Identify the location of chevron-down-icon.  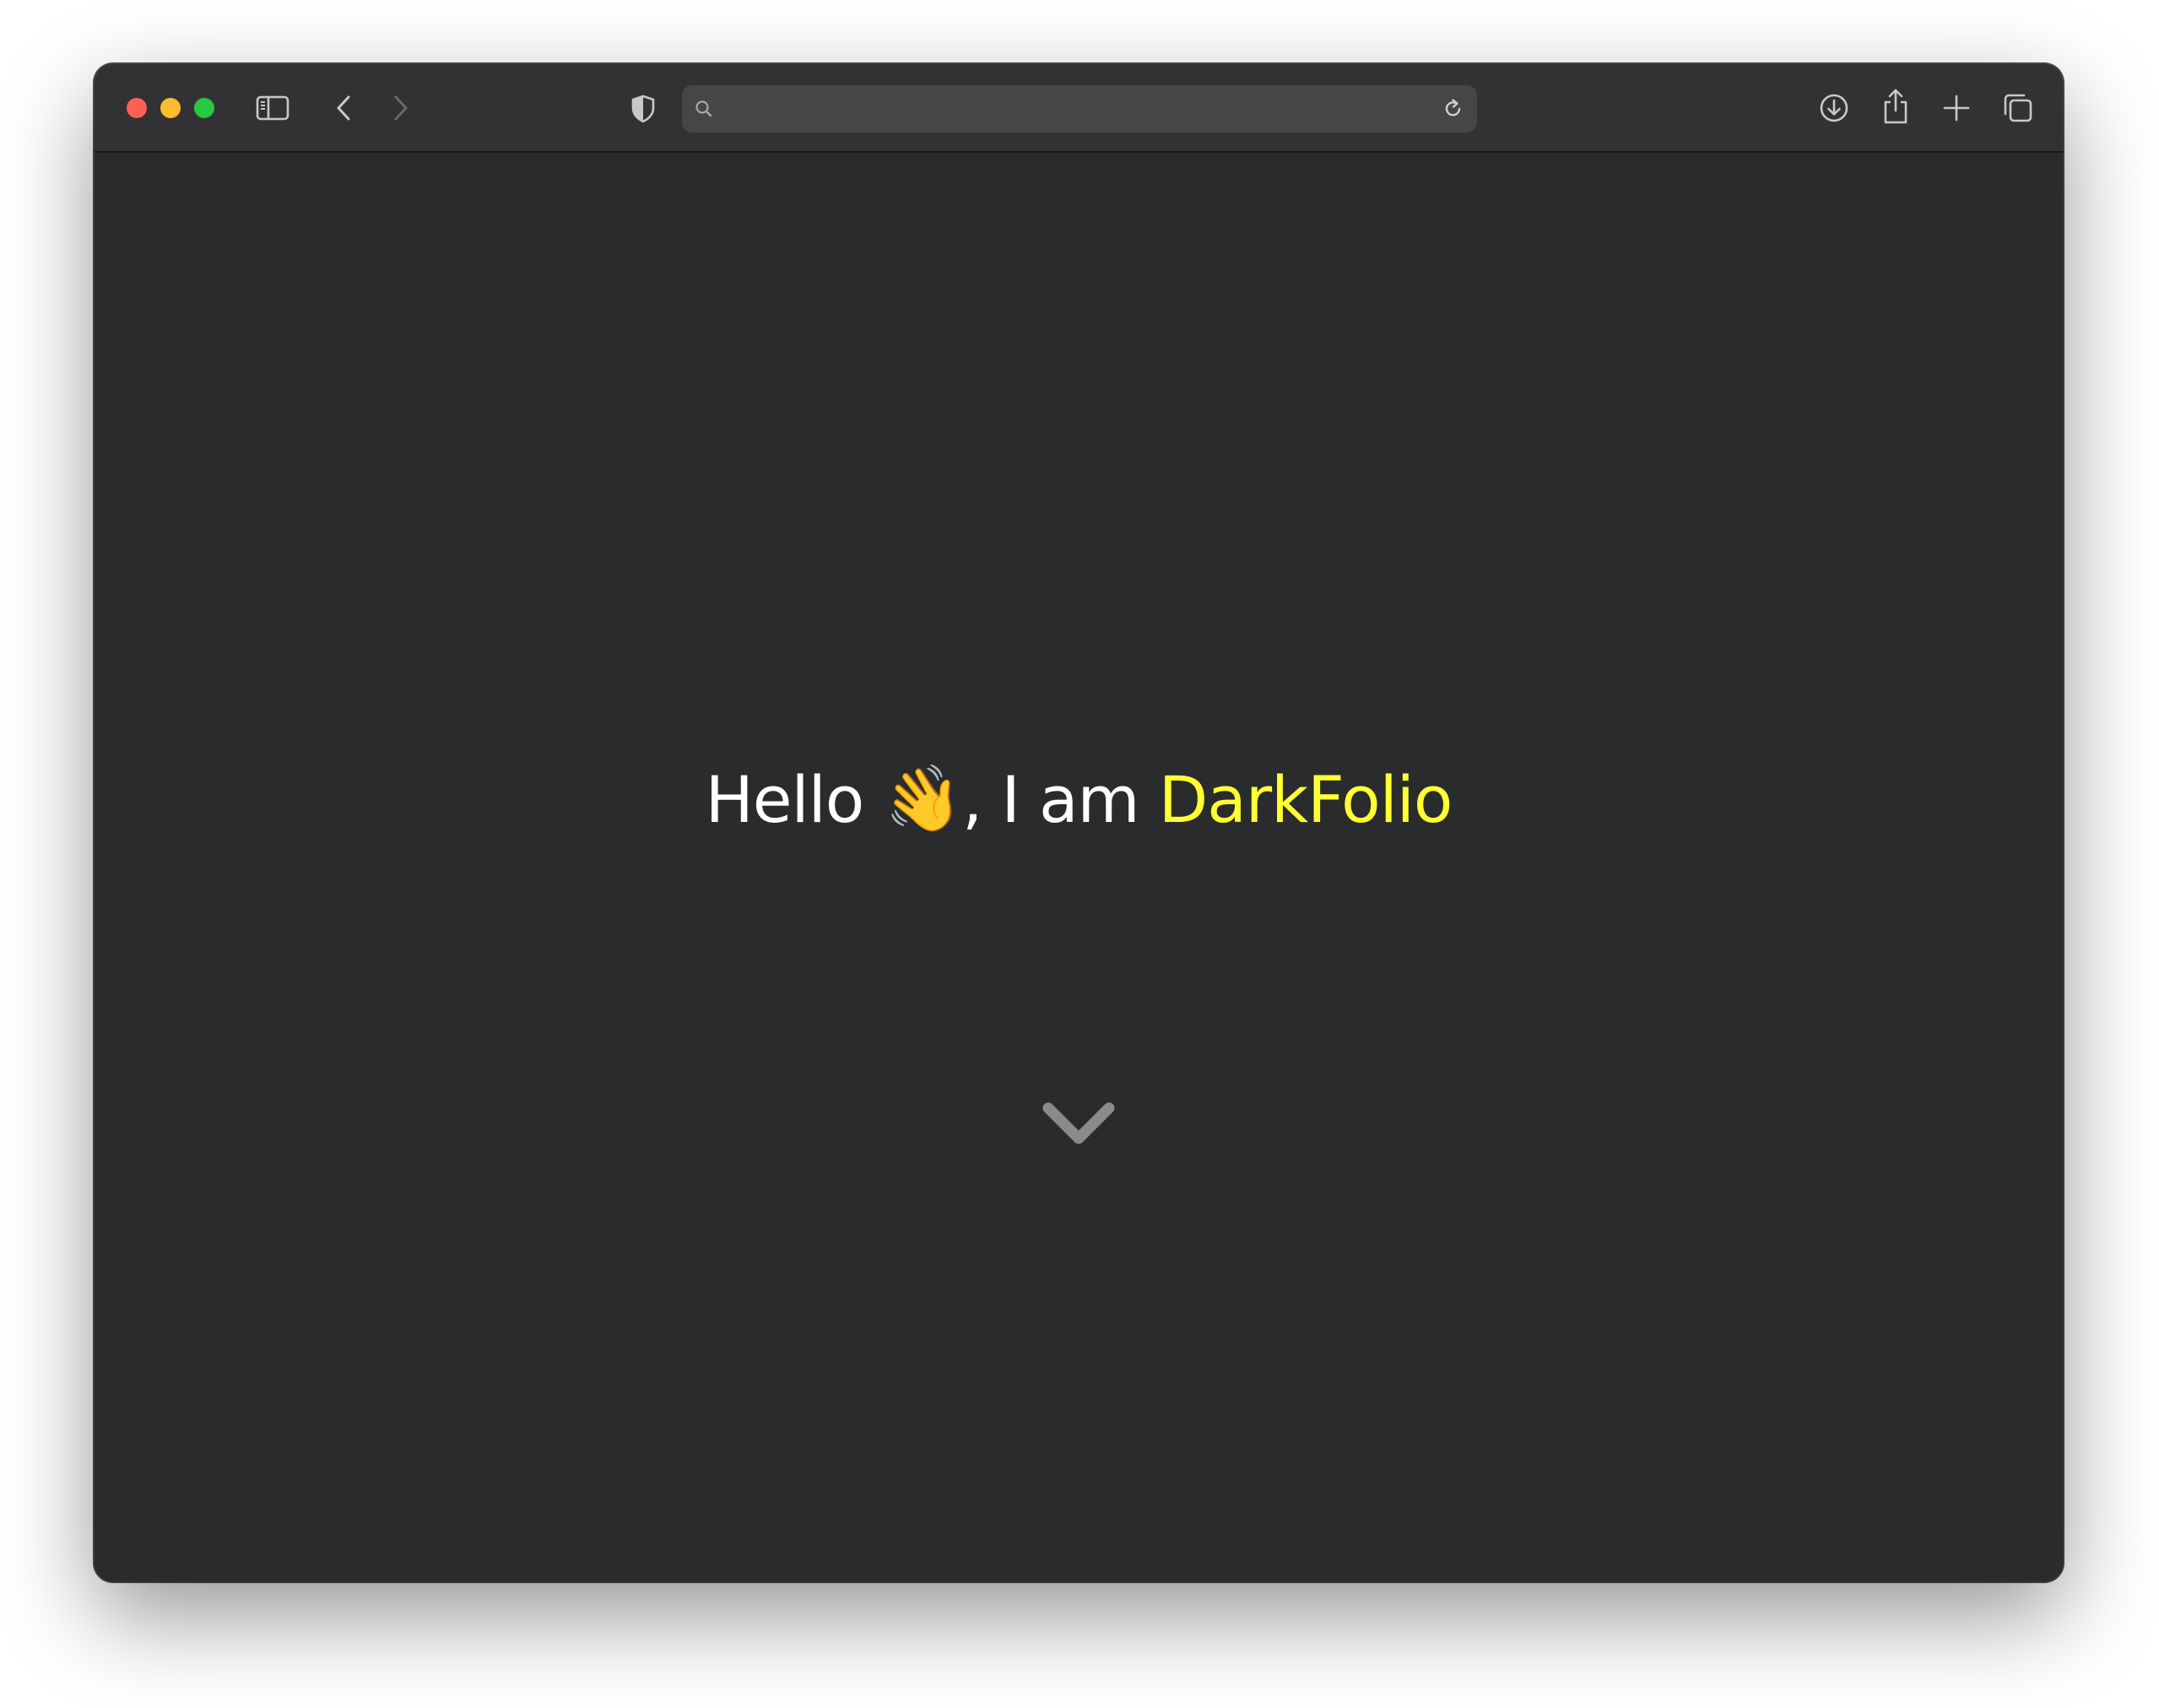
(1078, 1125).